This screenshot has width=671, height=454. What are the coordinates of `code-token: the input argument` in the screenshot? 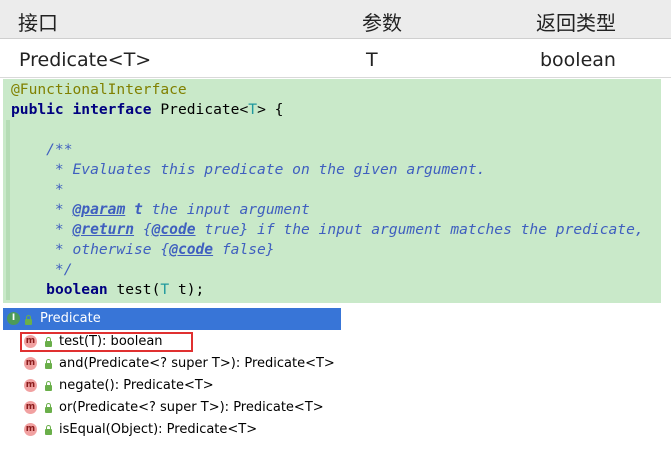 It's located at (226, 209).